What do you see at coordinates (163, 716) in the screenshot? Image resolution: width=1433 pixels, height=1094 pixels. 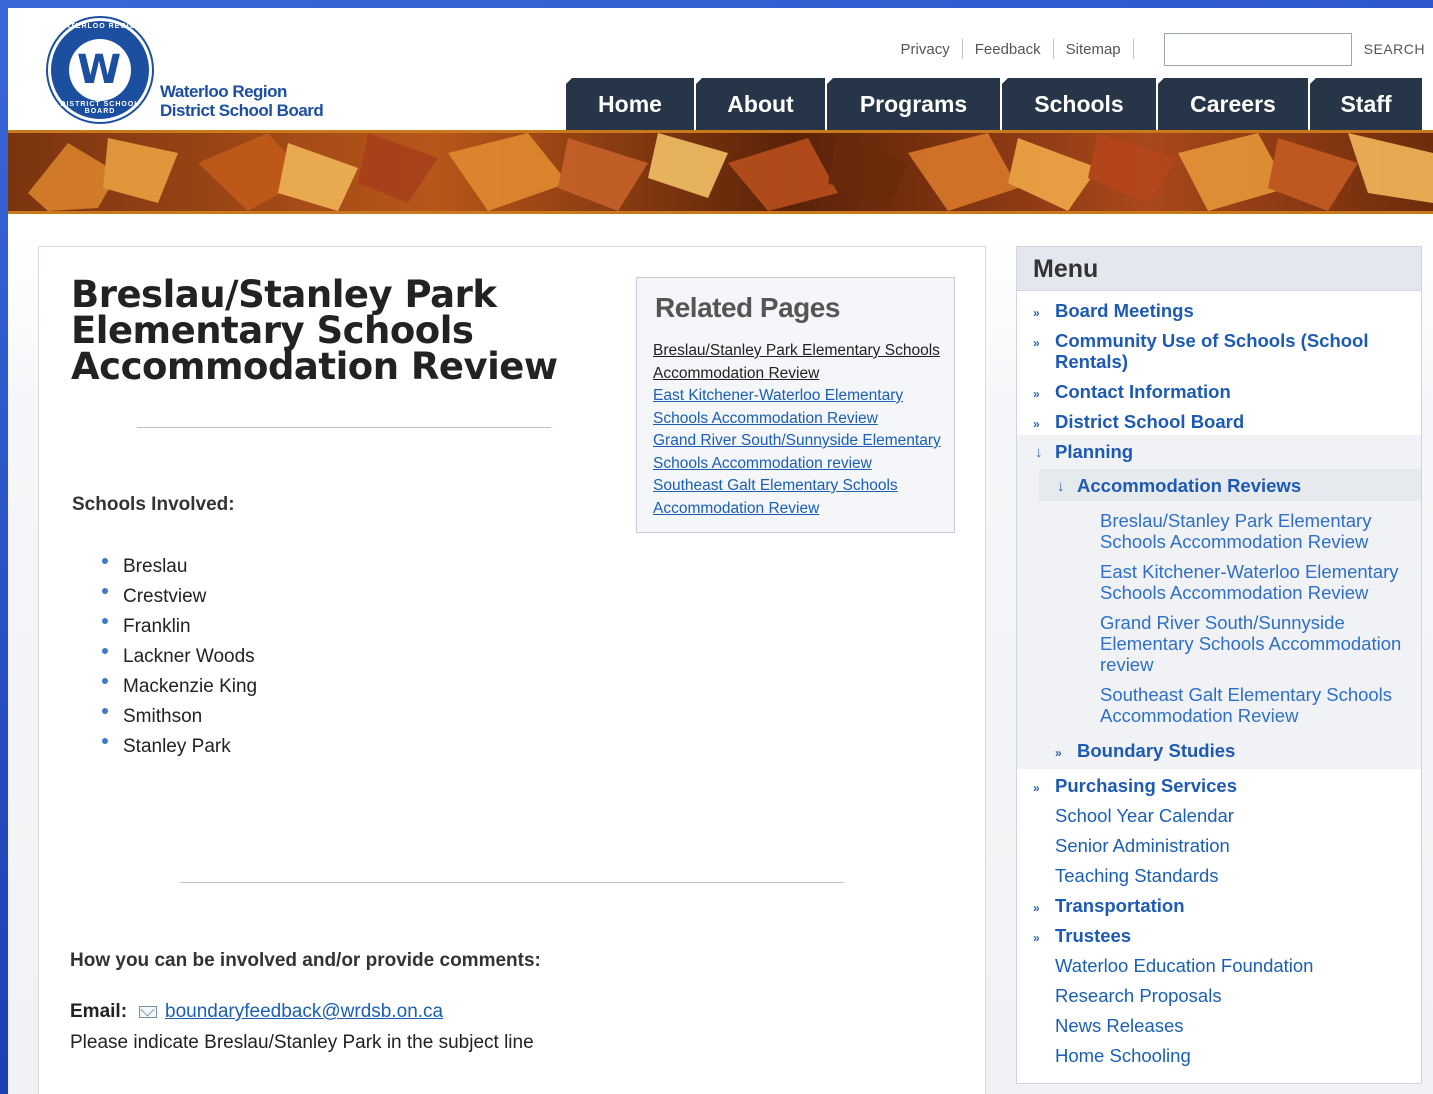 I see `school-name: Smithson` at bounding box center [163, 716].